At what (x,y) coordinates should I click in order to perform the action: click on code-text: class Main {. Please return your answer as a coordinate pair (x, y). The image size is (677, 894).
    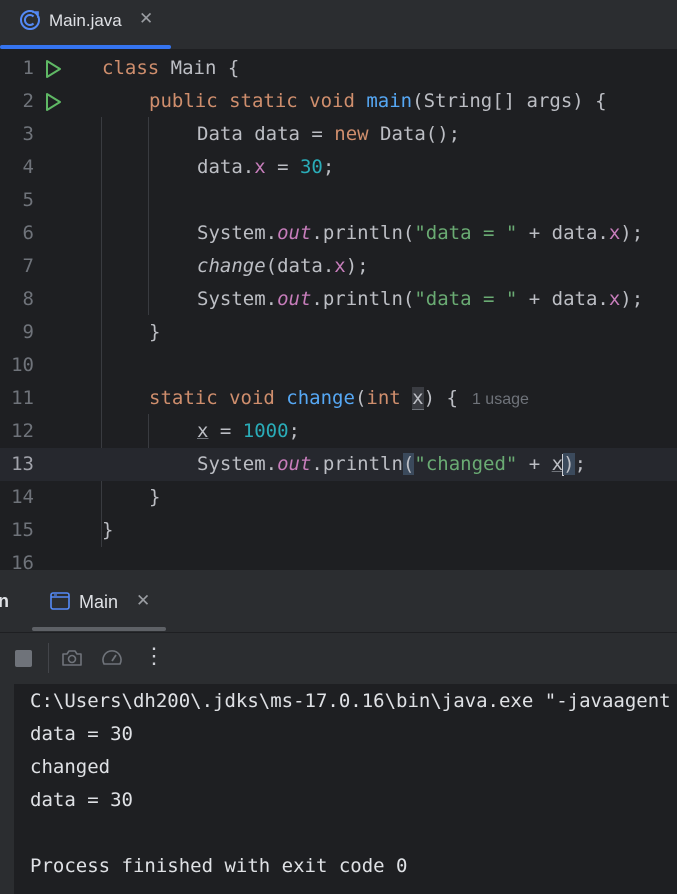
    Looking at the image, I should click on (171, 68).